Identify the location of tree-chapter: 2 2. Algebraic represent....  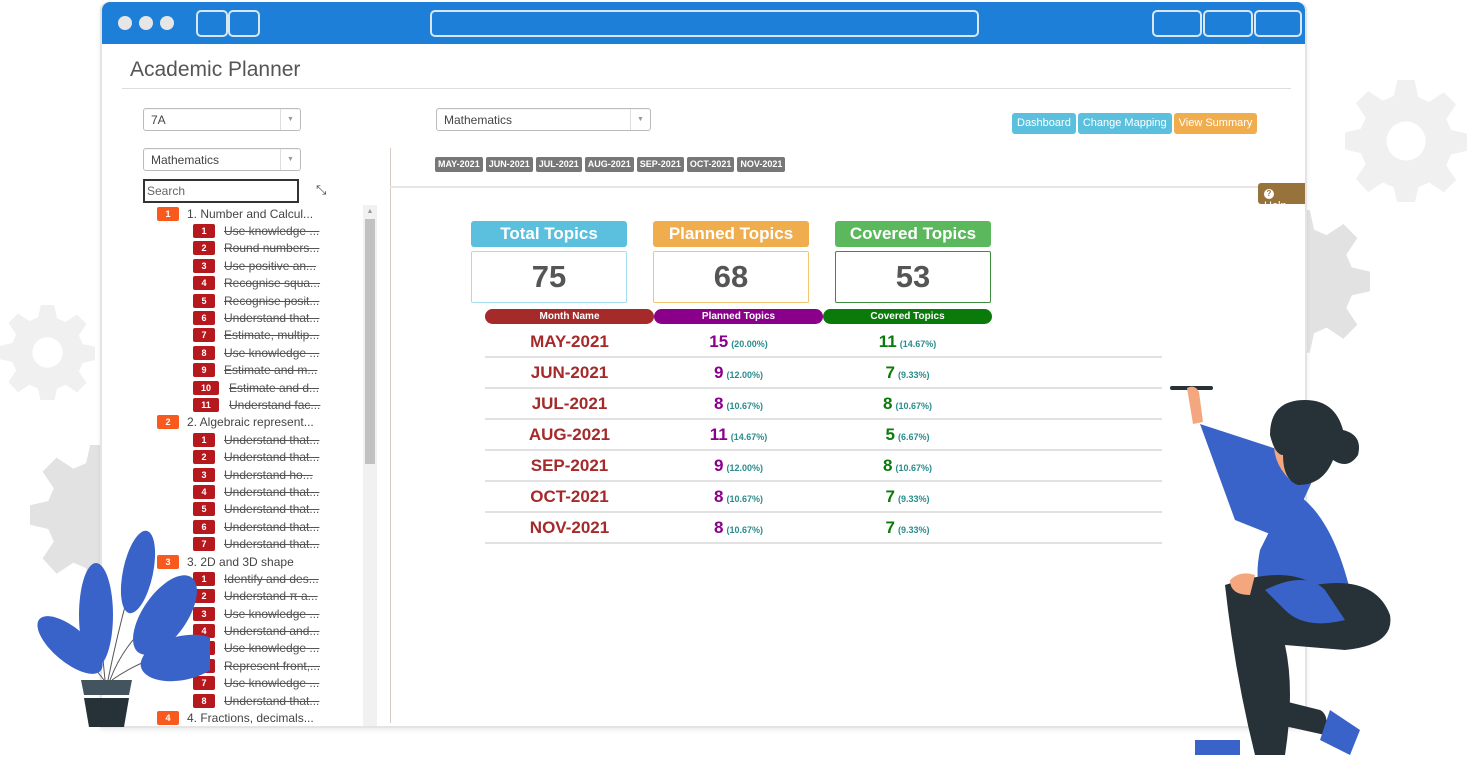
(266, 422).